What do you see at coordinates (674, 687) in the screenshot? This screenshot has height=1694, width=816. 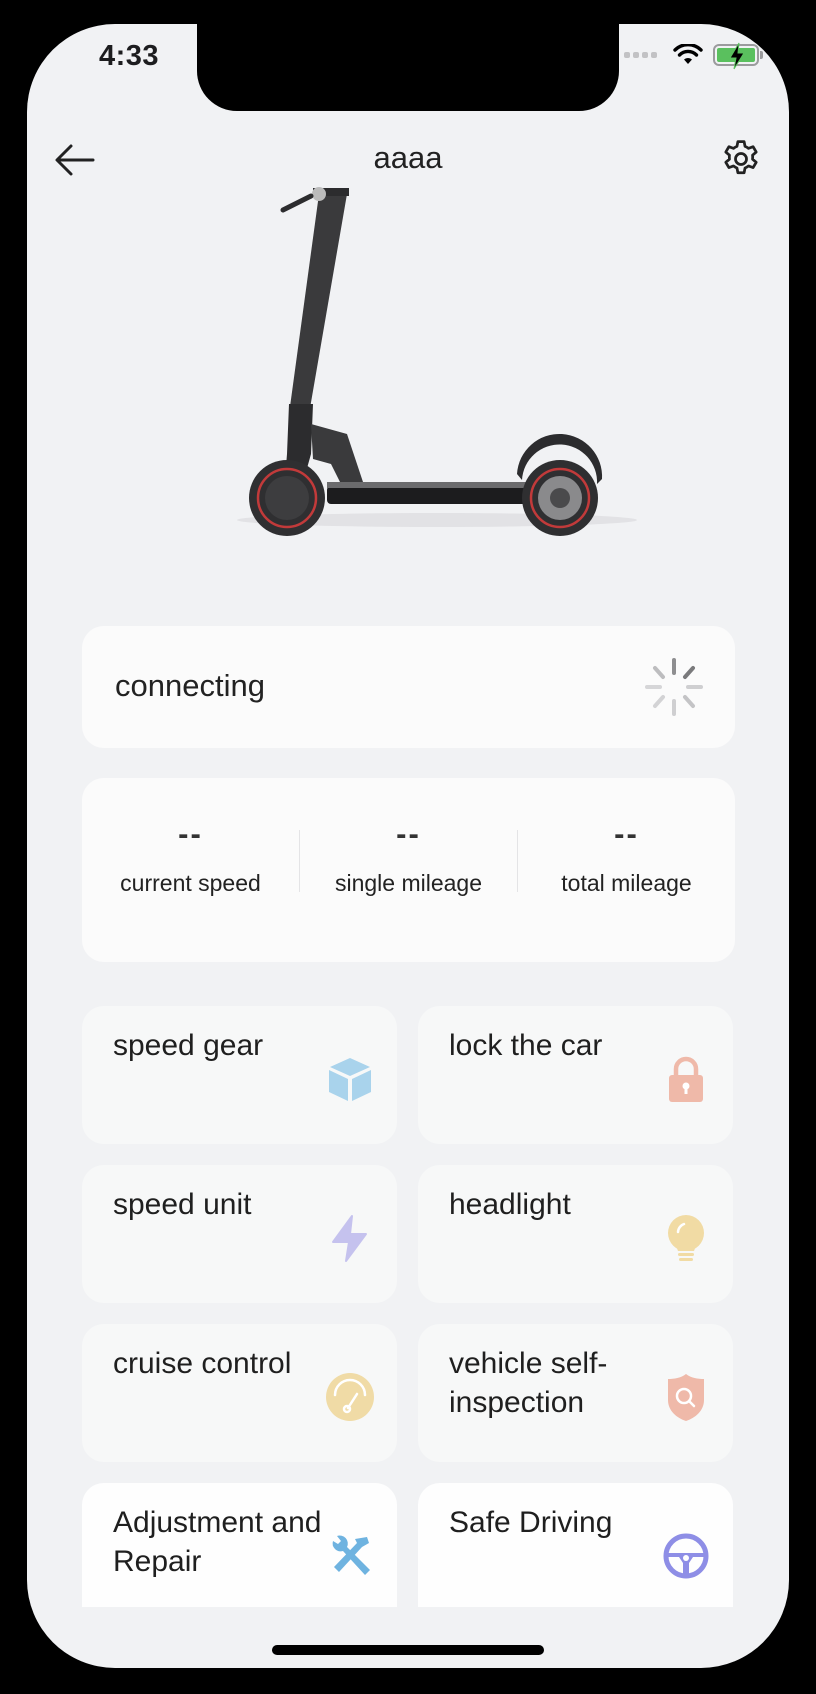 I see `loading-spinner-icon` at bounding box center [674, 687].